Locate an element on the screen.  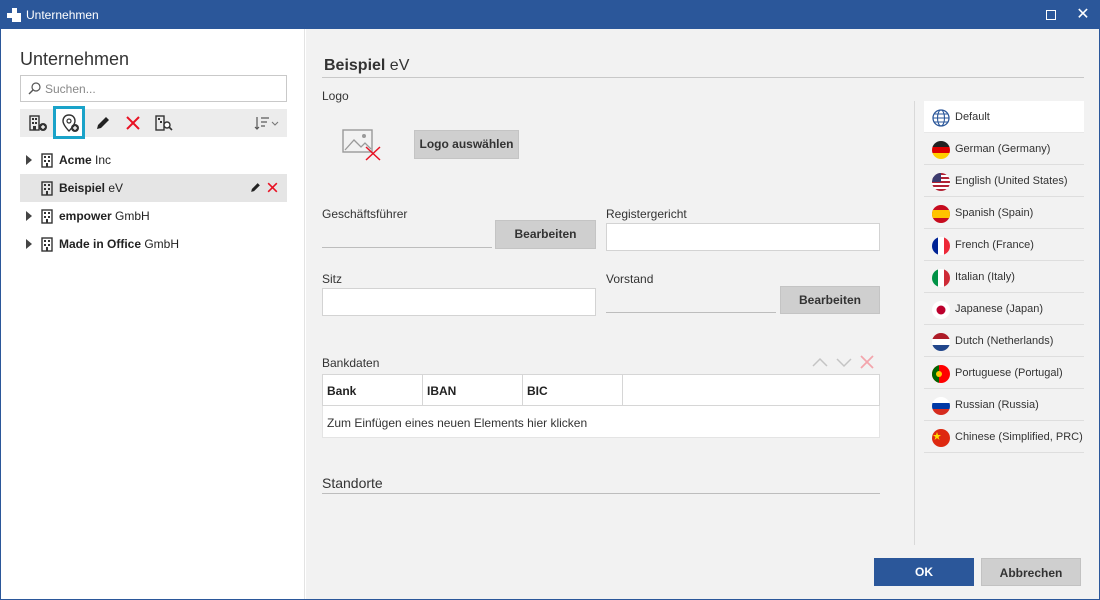
company-tree-item: empower GmbH is located at coordinates (153, 216).